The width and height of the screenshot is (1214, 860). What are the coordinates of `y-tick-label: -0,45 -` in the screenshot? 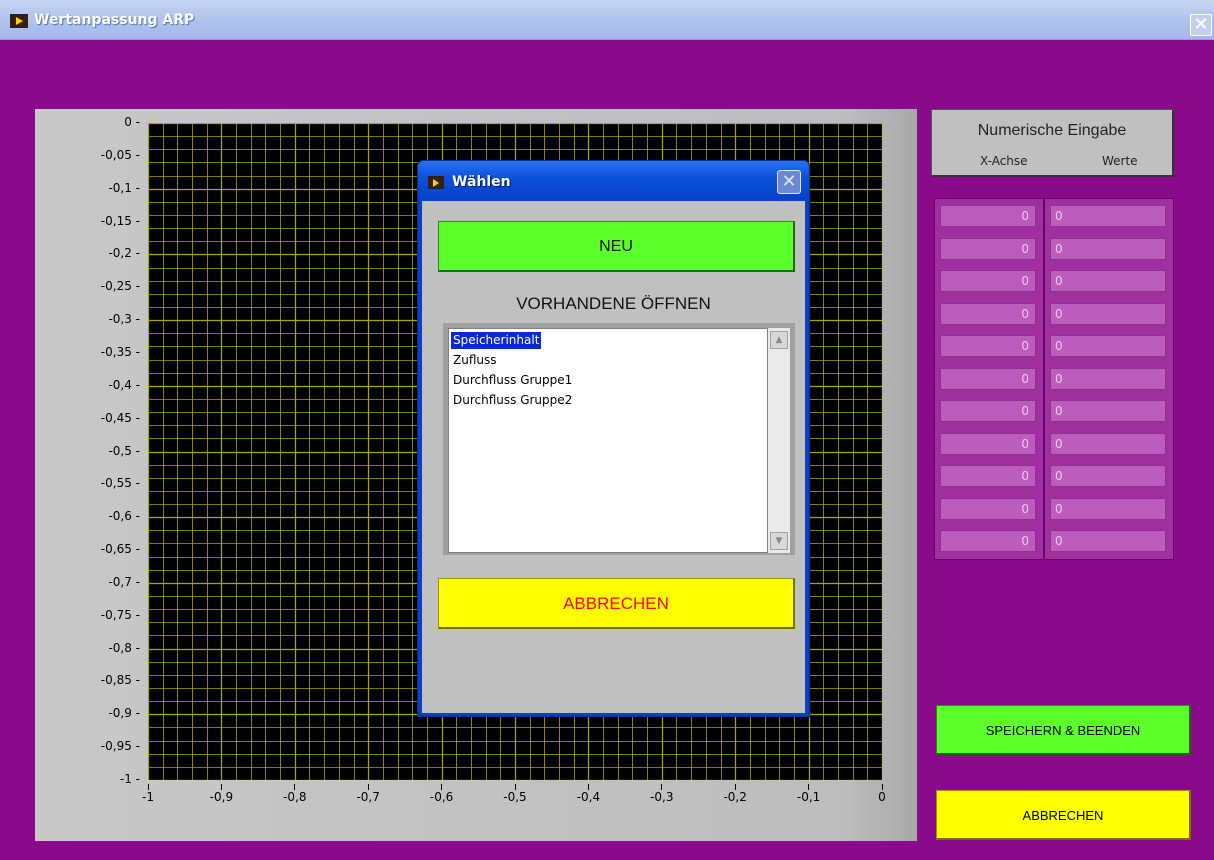 It's located at (120, 417).